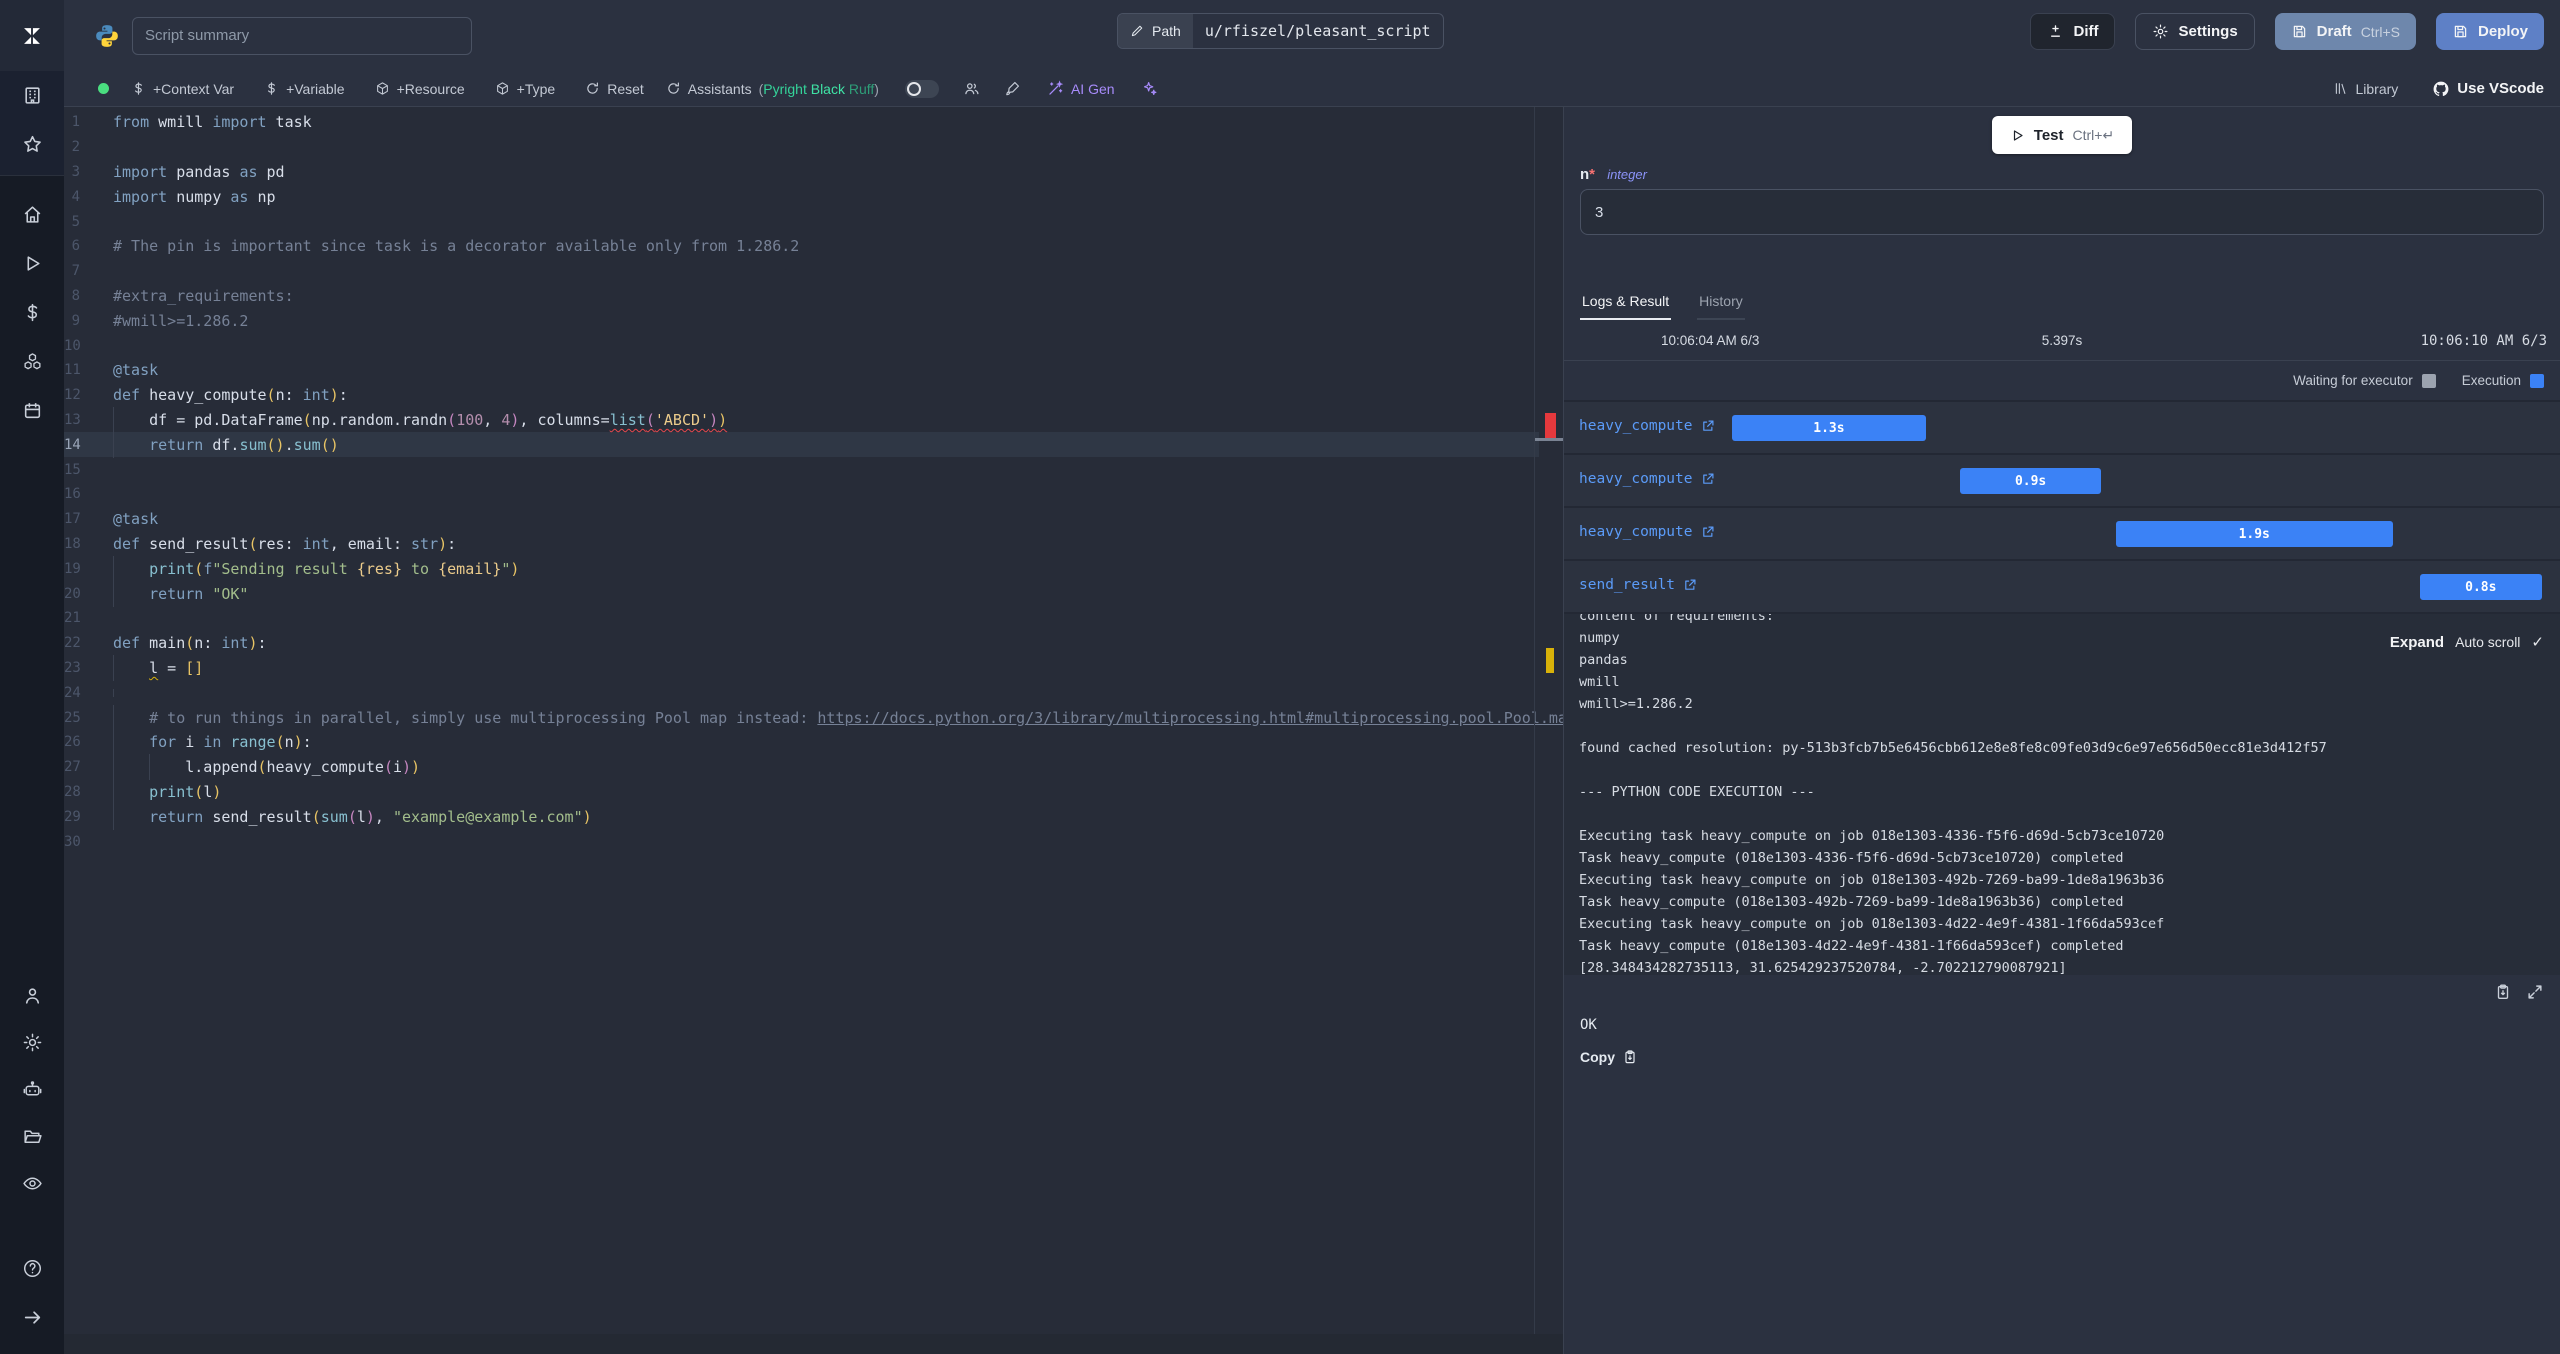 The width and height of the screenshot is (2560, 1354). What do you see at coordinates (72, 643) in the screenshot?
I see `line-number: 22` at bounding box center [72, 643].